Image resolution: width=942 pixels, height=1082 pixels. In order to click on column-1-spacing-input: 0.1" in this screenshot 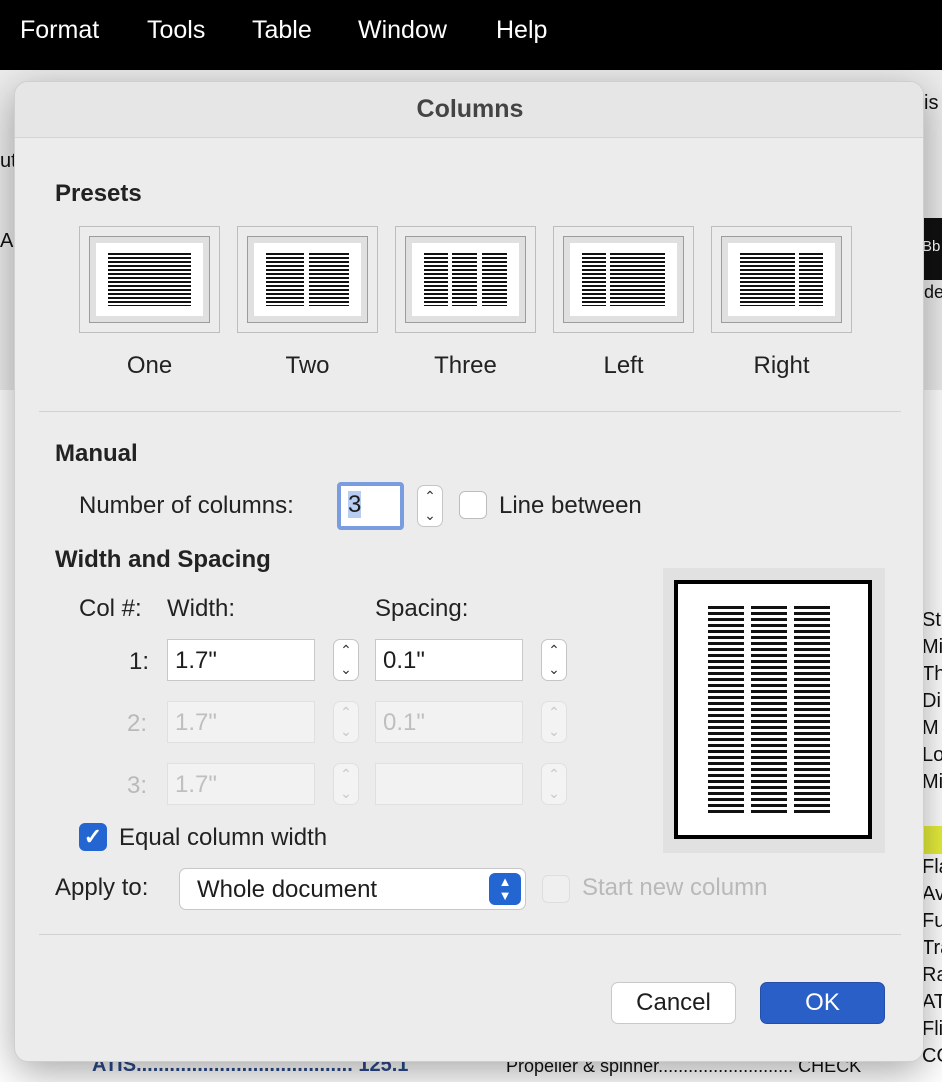, I will do `click(449, 660)`.